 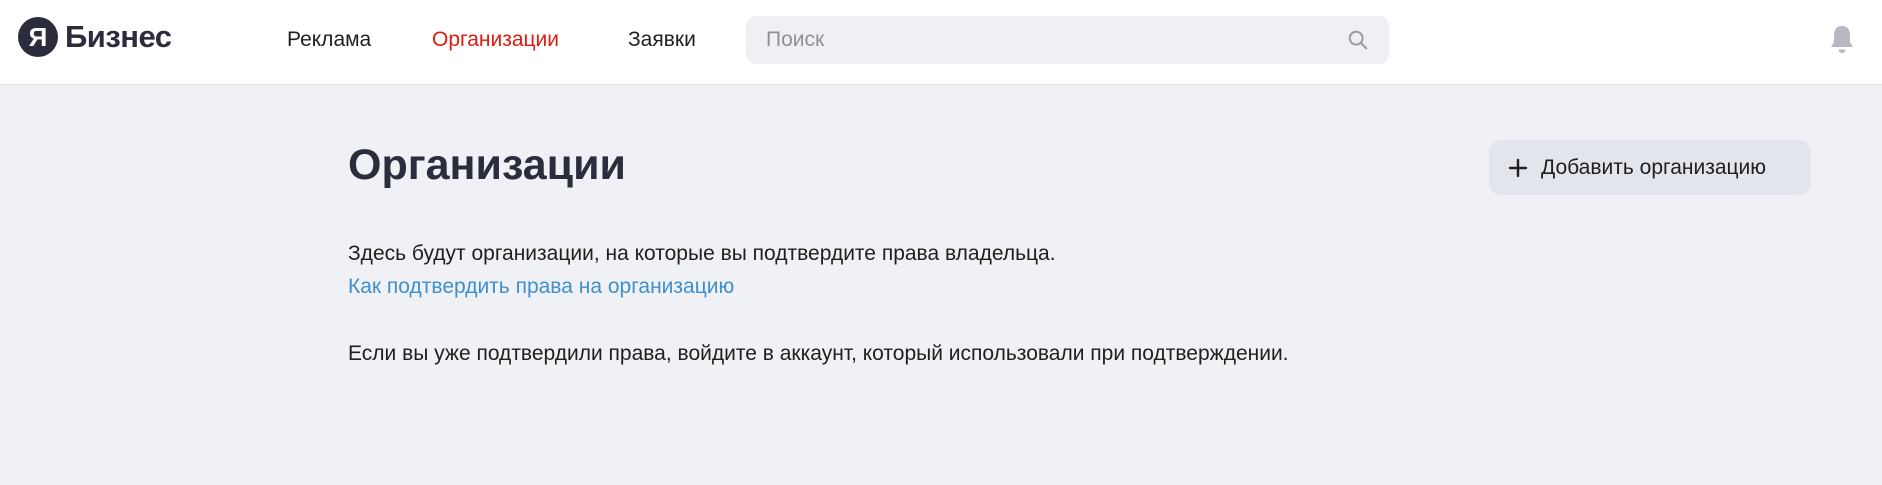 What do you see at coordinates (495, 40) in the screenshot?
I see `nav-organizations: Организации` at bounding box center [495, 40].